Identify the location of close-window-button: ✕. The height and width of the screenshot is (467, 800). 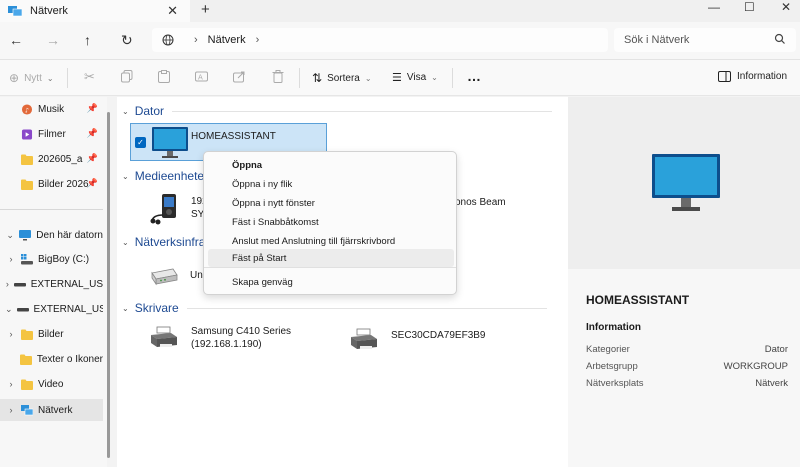
(786, 7).